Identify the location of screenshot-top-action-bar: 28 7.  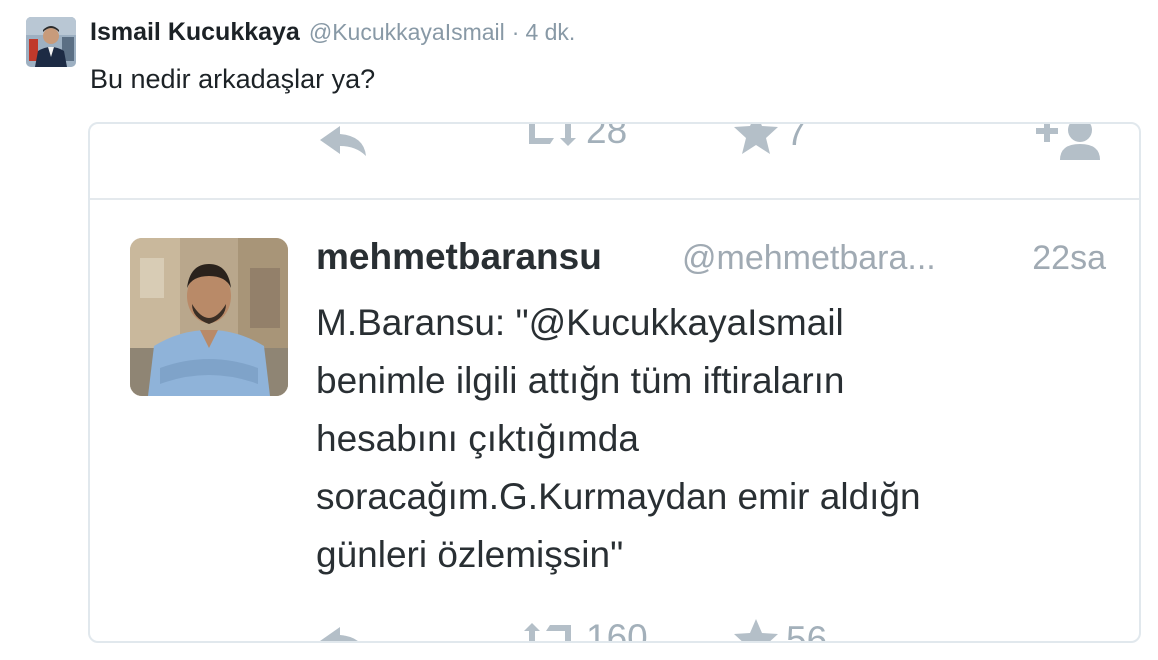
(614, 141).